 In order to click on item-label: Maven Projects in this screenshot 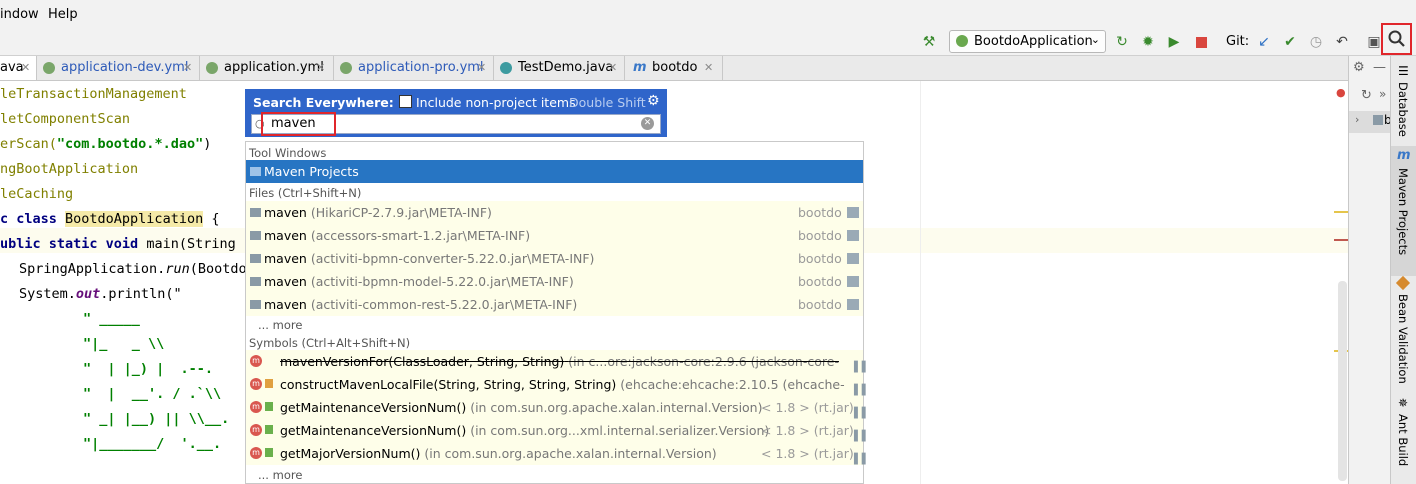, I will do `click(311, 171)`.